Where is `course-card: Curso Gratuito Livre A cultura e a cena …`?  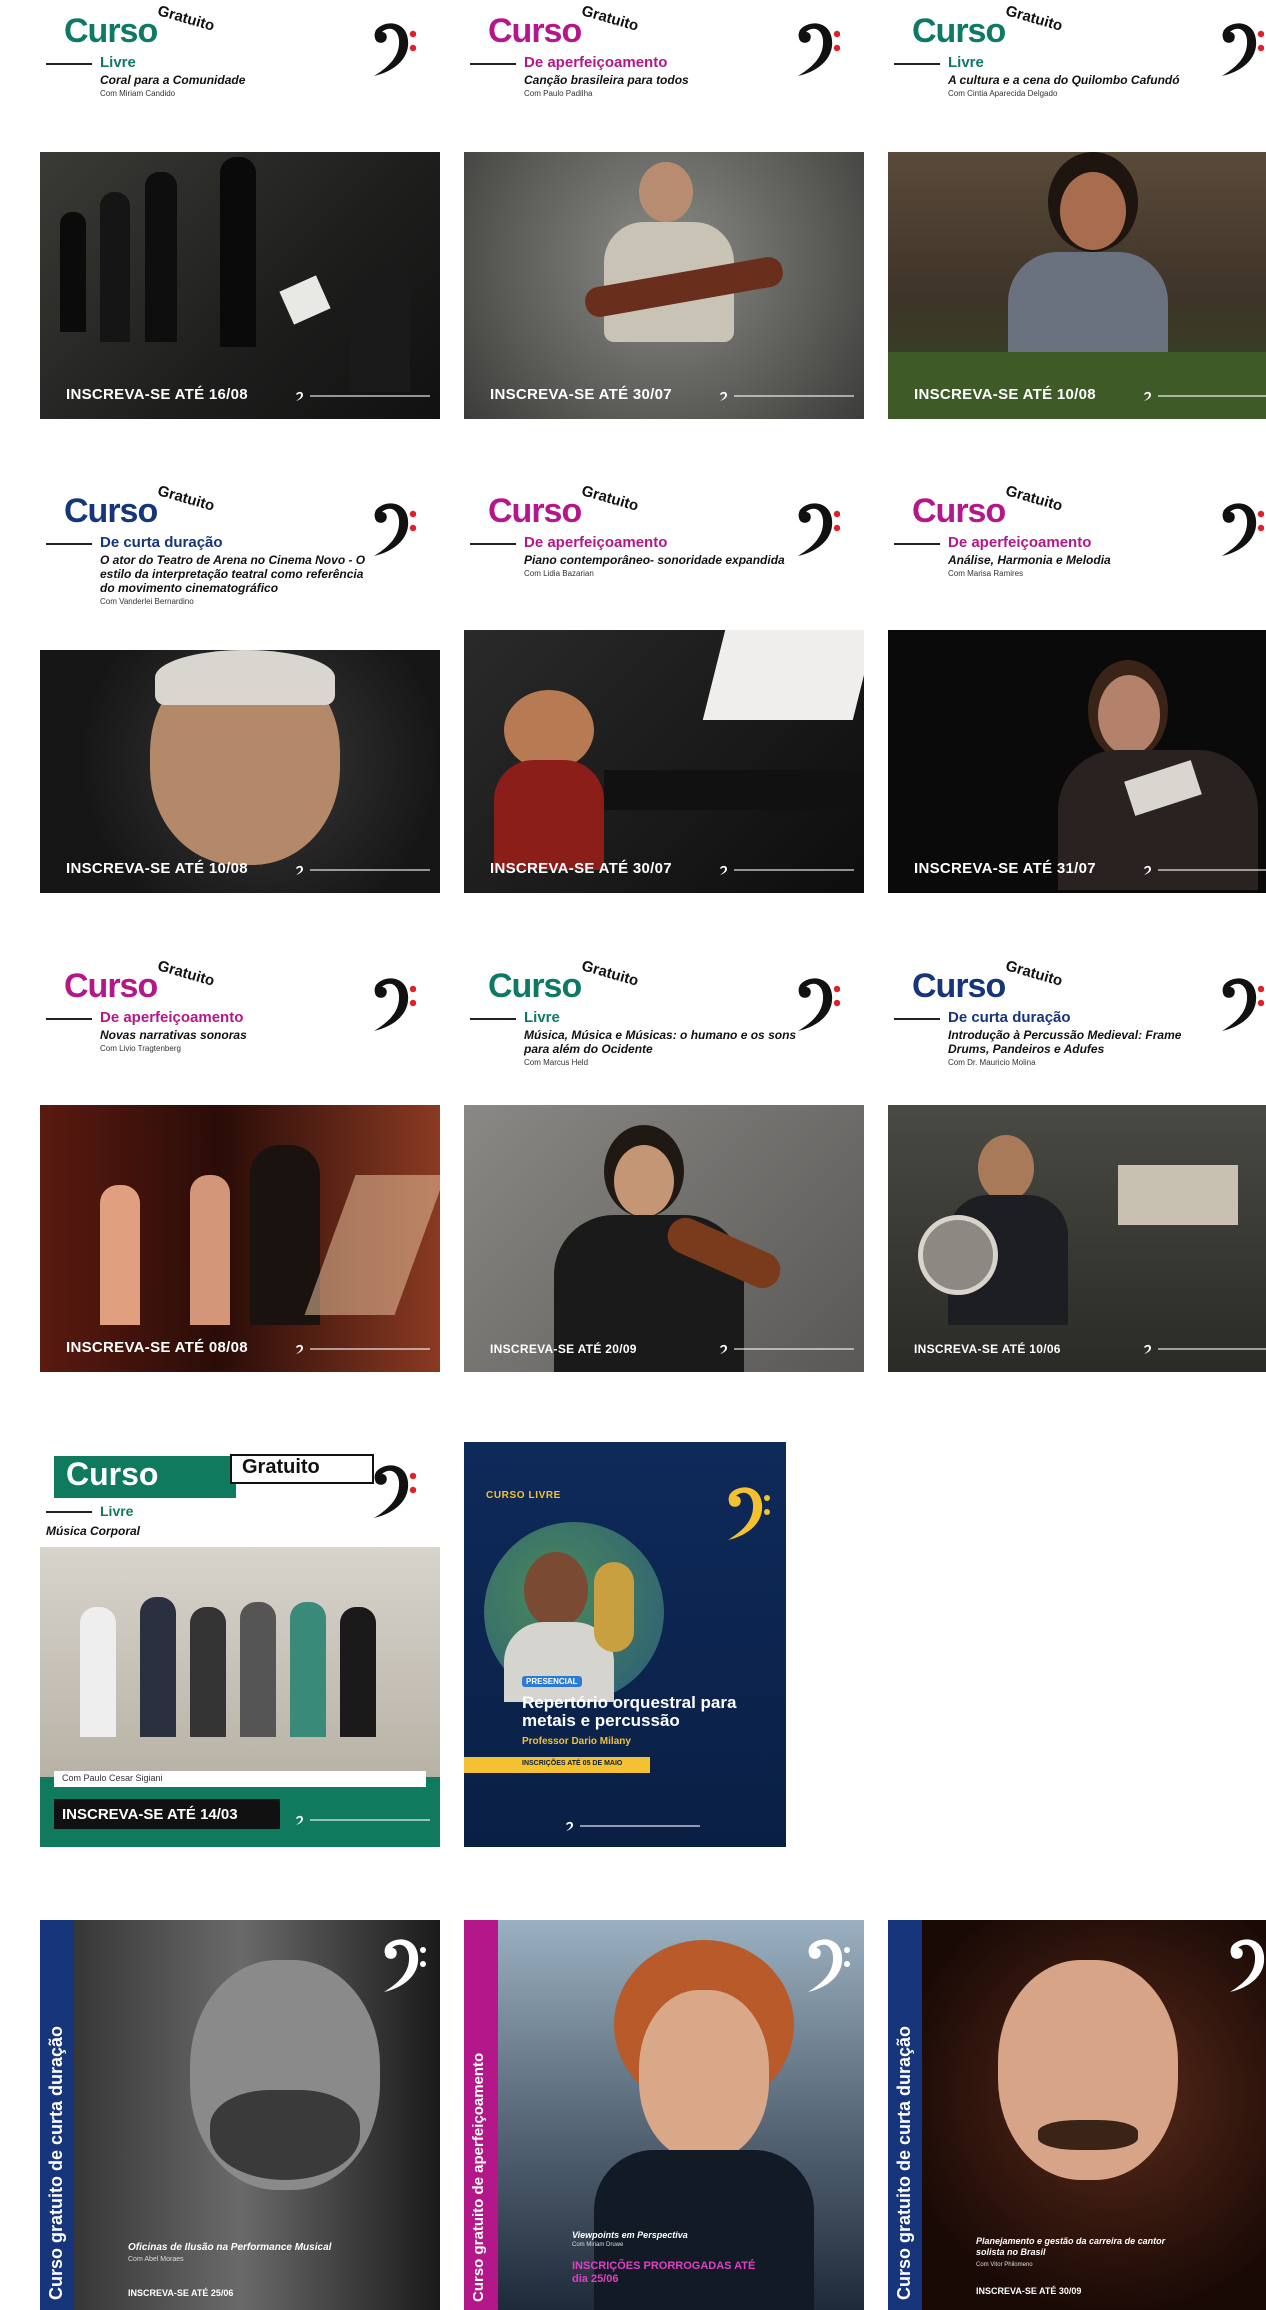
course-card: Curso Gratuito Livre A cultura e a cena … is located at coordinates (1077, 209).